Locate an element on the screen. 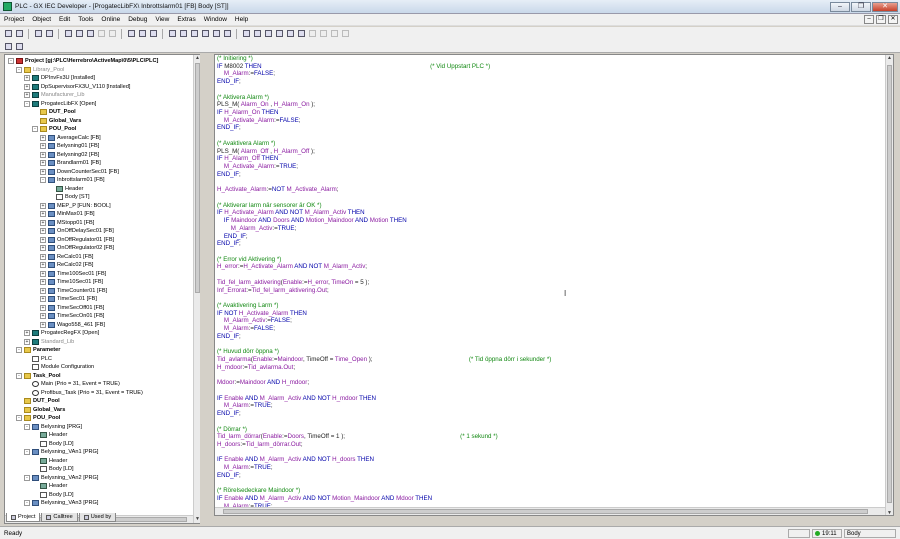 The height and width of the screenshot is (539, 900). download-icon is located at coordinates (194, 34).